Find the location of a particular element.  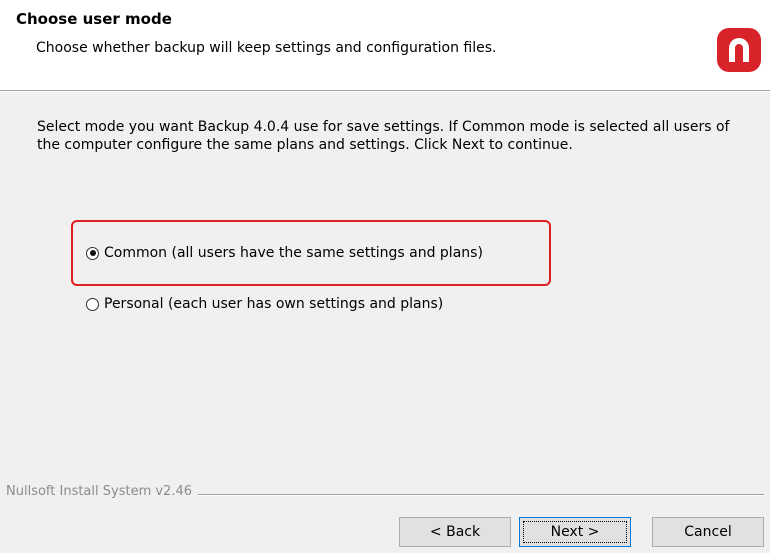

cancel-button: Cancel is located at coordinates (708, 532).